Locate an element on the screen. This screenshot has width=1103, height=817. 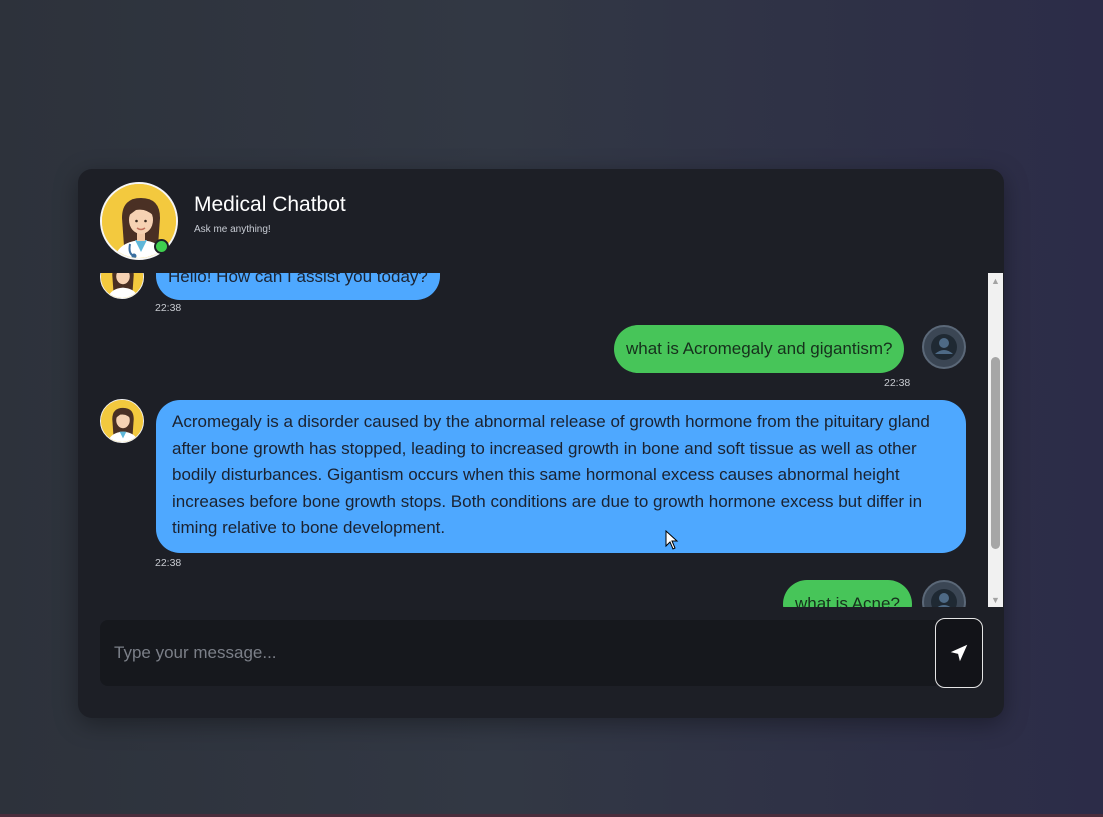
message-scrollbar: ▲ ▼ is located at coordinates (995, 440).